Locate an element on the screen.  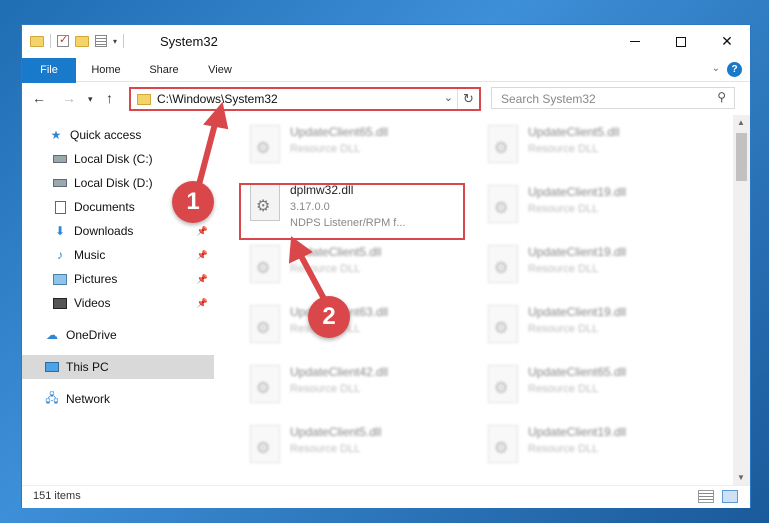
sidebar-item-music: ♪ Music 📌 is located at coordinates (118, 255).